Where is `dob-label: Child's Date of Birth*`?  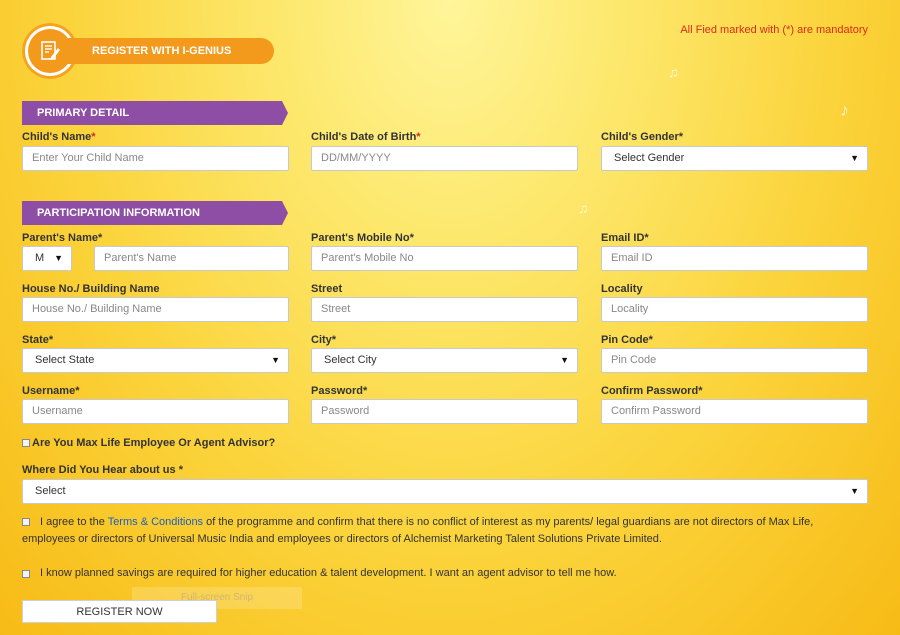 dob-label: Child's Date of Birth* is located at coordinates (366, 137).